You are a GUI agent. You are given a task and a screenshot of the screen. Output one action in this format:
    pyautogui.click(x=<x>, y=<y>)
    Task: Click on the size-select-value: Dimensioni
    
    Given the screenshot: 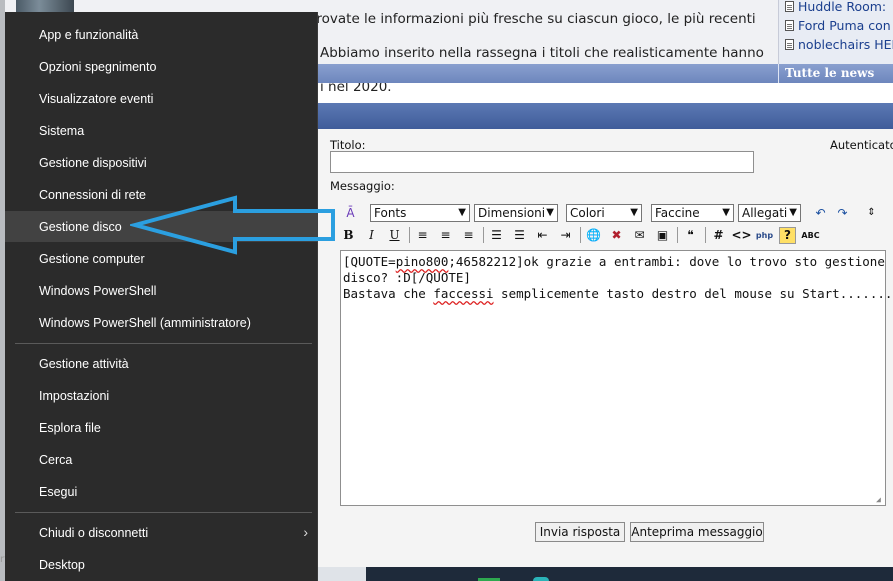 What is the action you would take?
    pyautogui.click(x=512, y=213)
    